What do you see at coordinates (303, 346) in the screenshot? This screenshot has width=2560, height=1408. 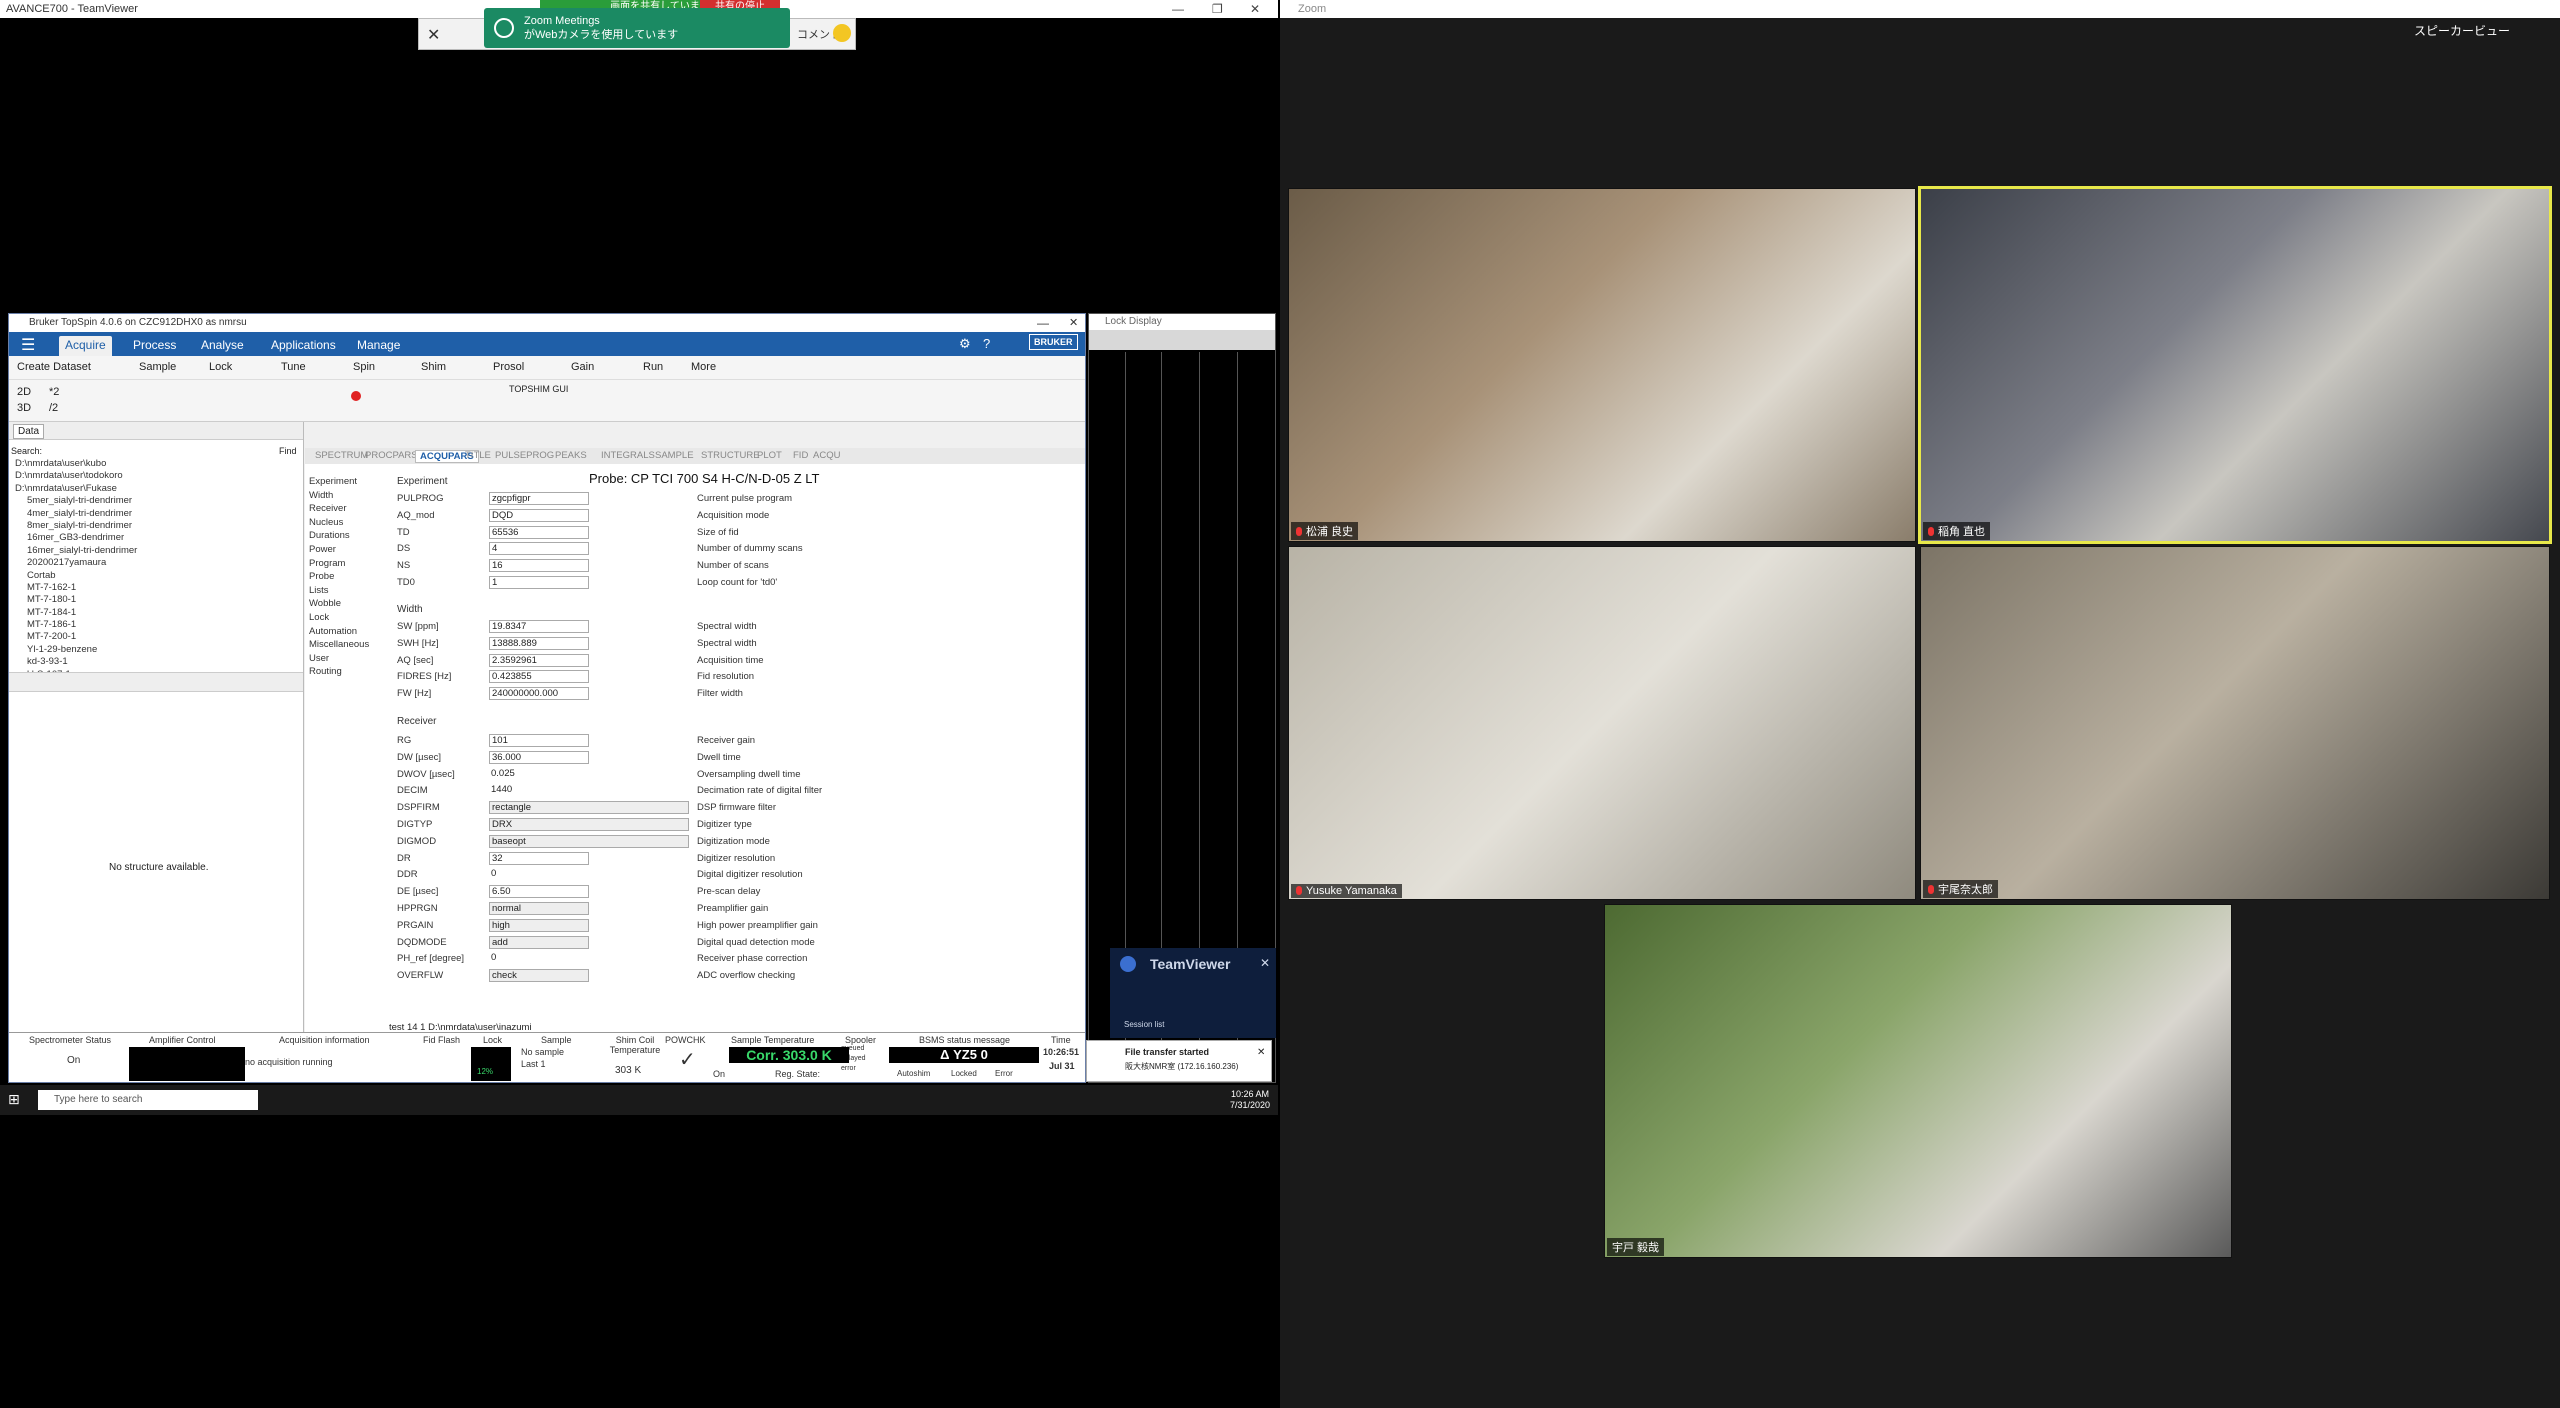 I see `tab-applications: Applications` at bounding box center [303, 346].